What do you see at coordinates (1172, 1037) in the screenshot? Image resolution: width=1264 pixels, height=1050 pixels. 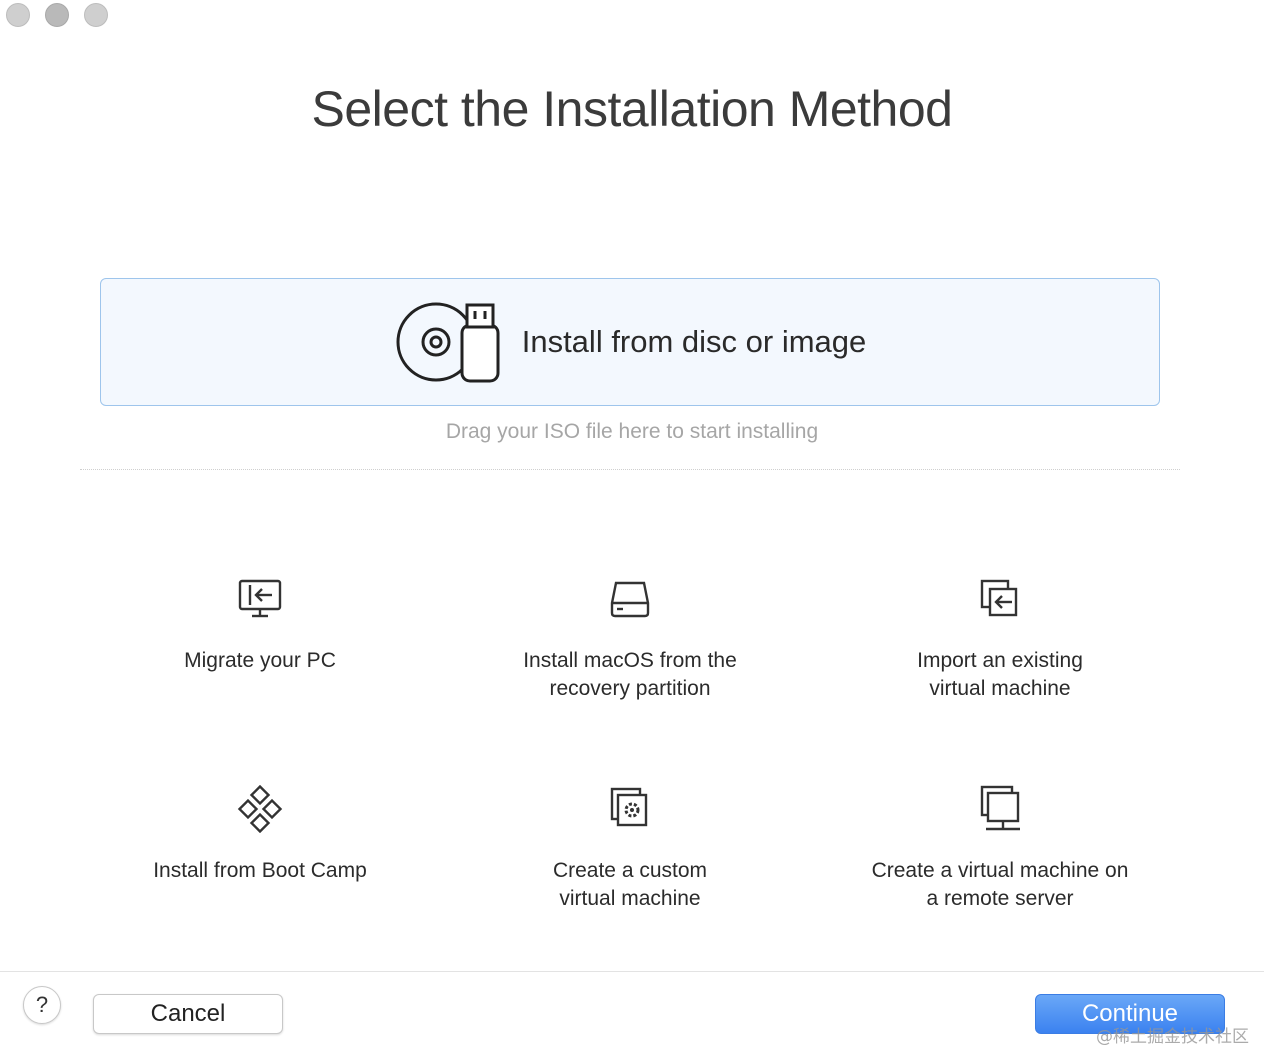 I see `watermark: @稀土掘金技术社区` at bounding box center [1172, 1037].